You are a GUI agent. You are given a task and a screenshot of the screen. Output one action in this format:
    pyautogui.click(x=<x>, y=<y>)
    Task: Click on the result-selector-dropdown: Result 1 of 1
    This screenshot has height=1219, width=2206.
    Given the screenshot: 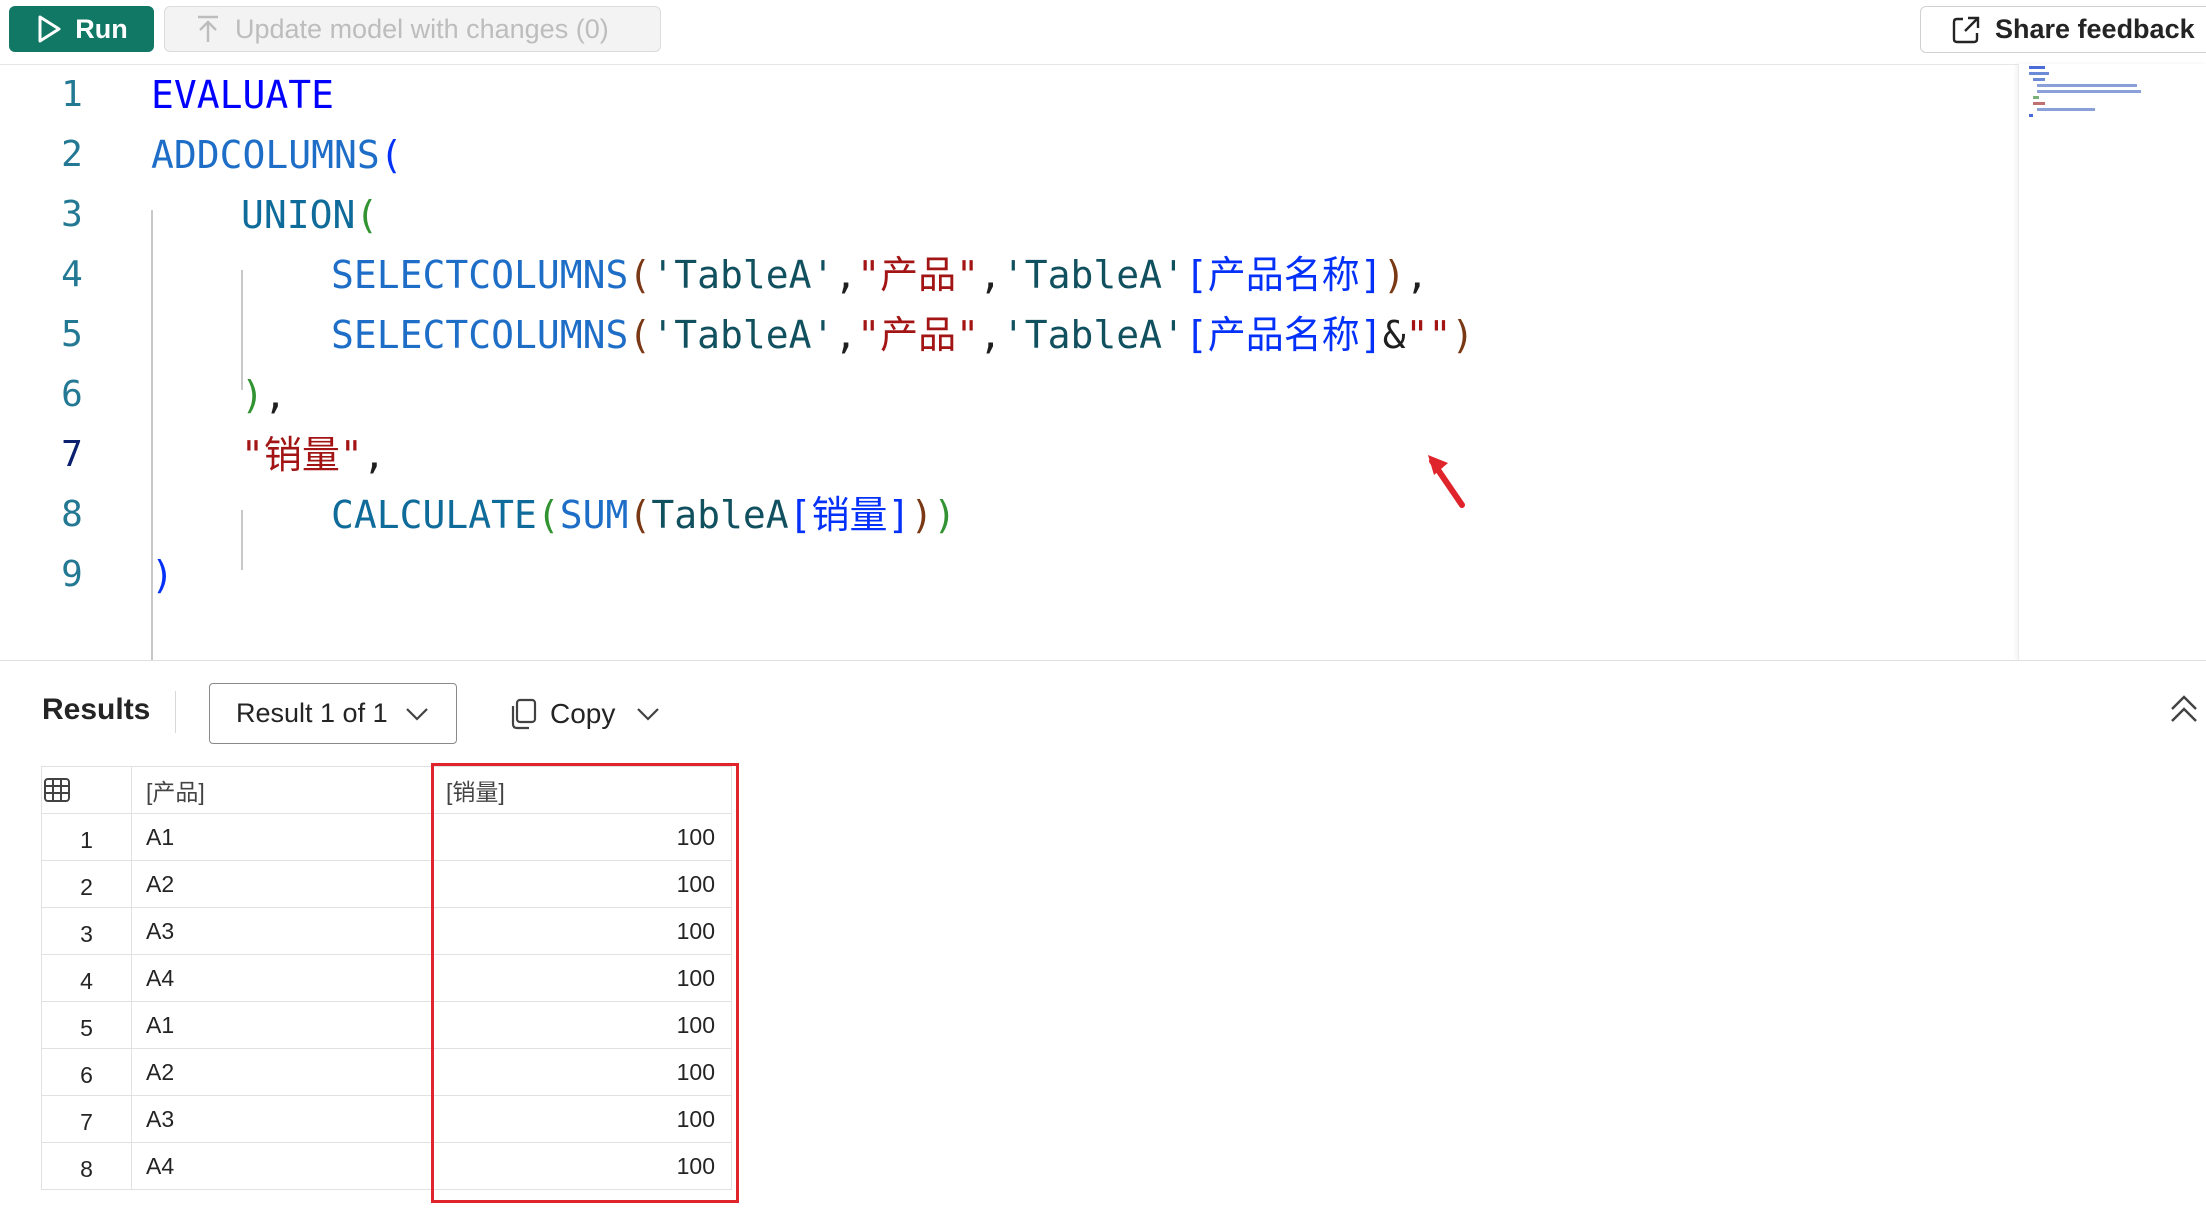 What is the action you would take?
    pyautogui.click(x=333, y=713)
    